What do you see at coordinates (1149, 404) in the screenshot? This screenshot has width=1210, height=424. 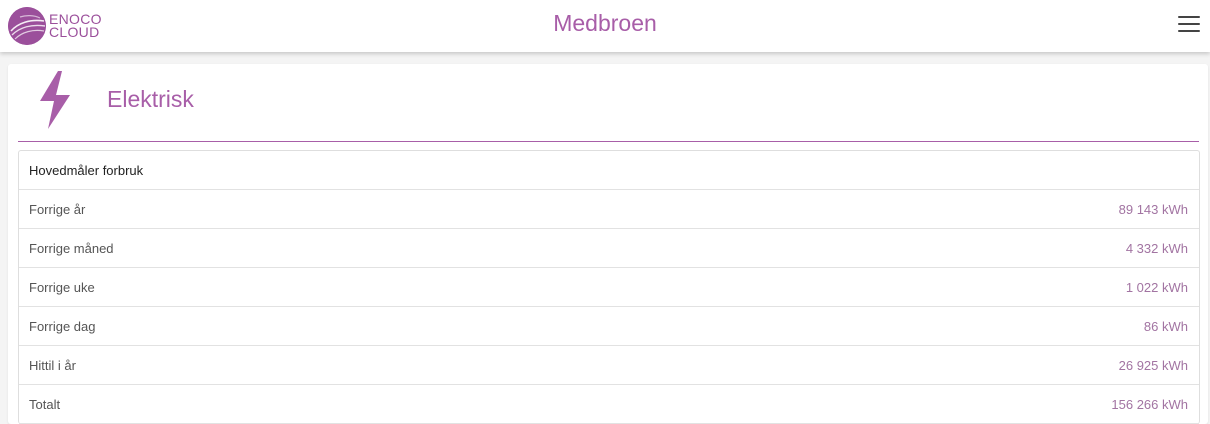 I see `row-value: 156 266 kWh` at bounding box center [1149, 404].